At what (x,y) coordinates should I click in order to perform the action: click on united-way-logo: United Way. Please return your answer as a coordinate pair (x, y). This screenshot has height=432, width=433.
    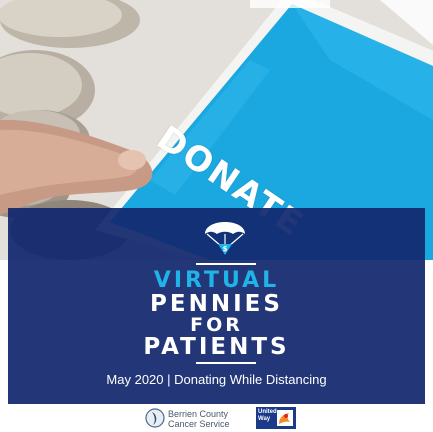
    Looking at the image, I should click on (276, 418).